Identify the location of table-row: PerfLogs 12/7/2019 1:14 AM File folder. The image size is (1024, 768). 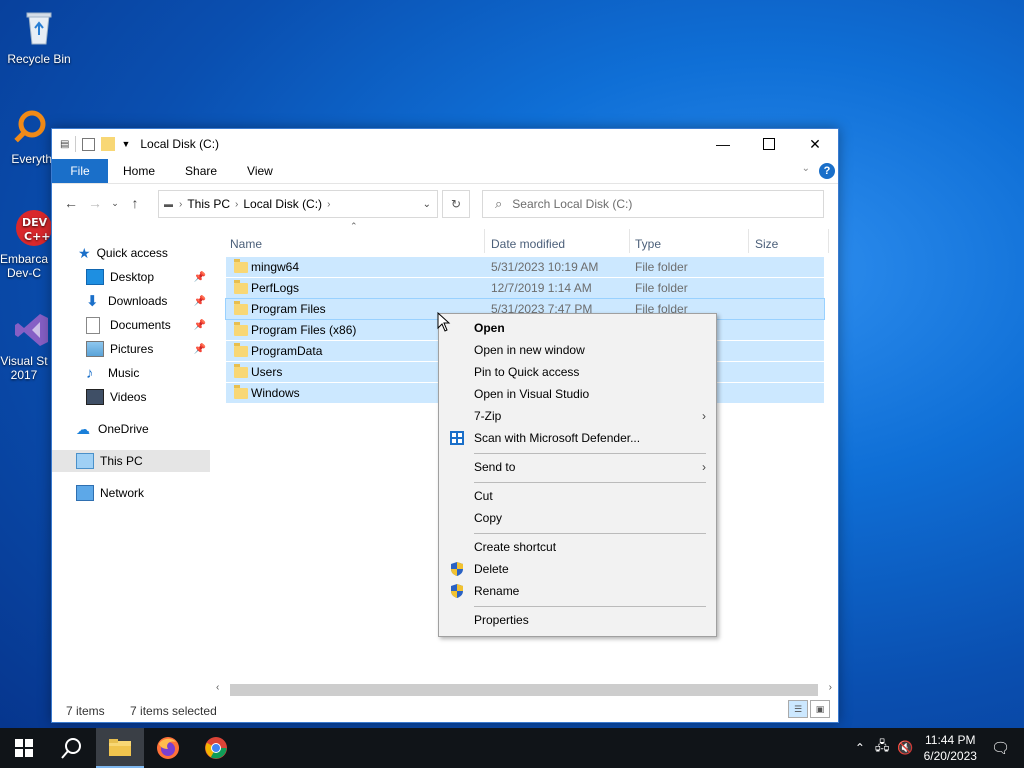
(525, 288).